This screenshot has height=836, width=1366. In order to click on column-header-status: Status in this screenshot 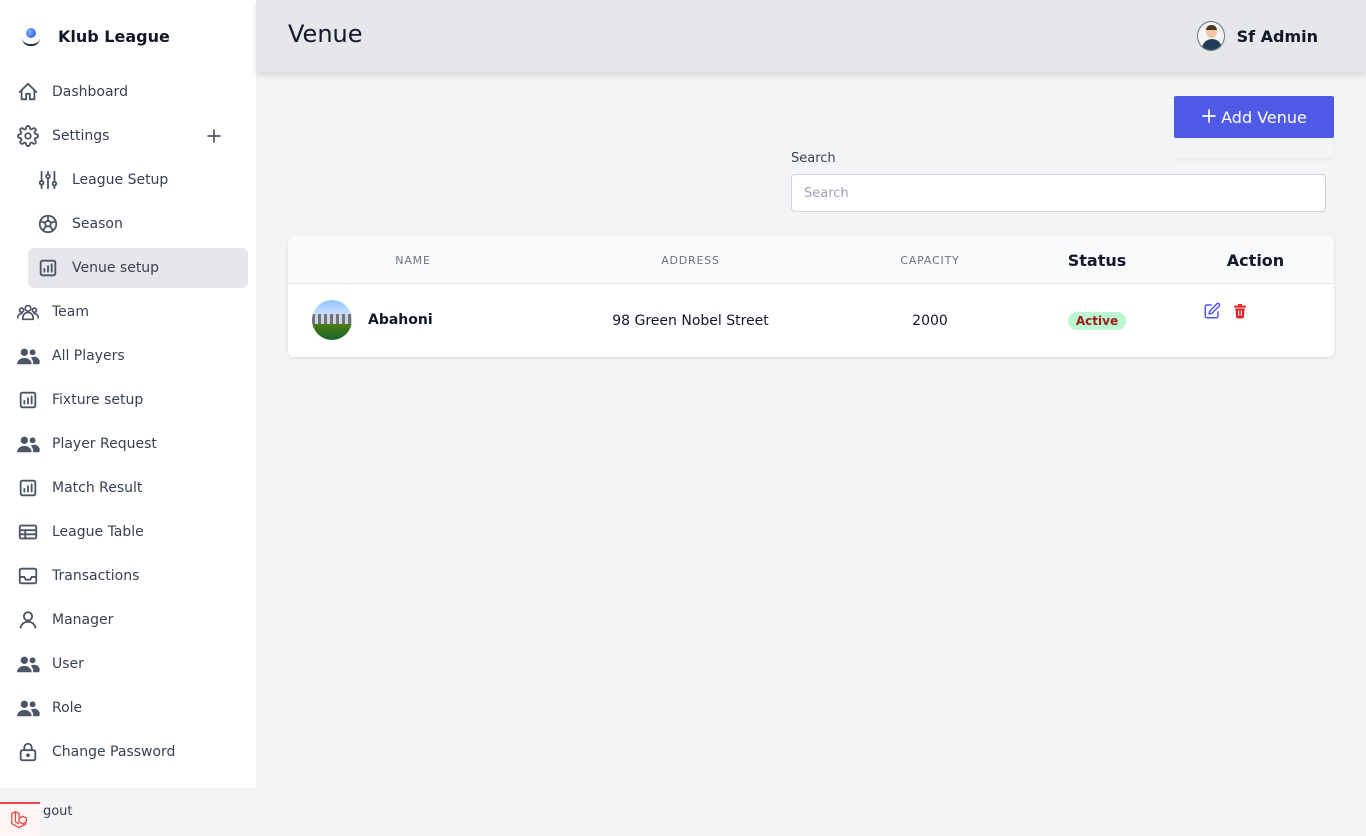, I will do `click(1097, 260)`.